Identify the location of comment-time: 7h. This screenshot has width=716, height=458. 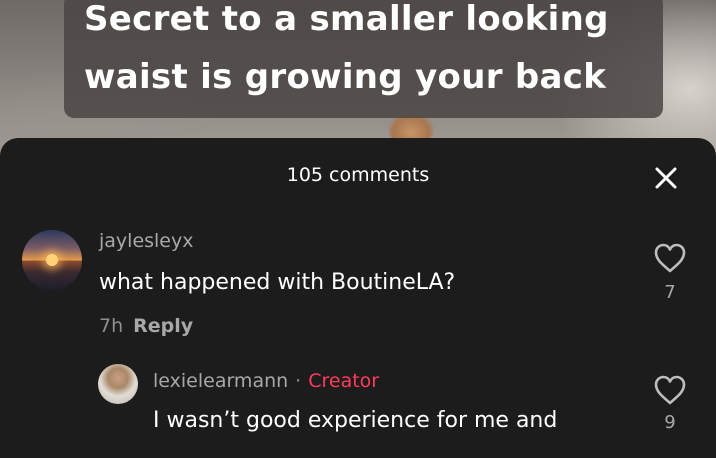
(111, 326).